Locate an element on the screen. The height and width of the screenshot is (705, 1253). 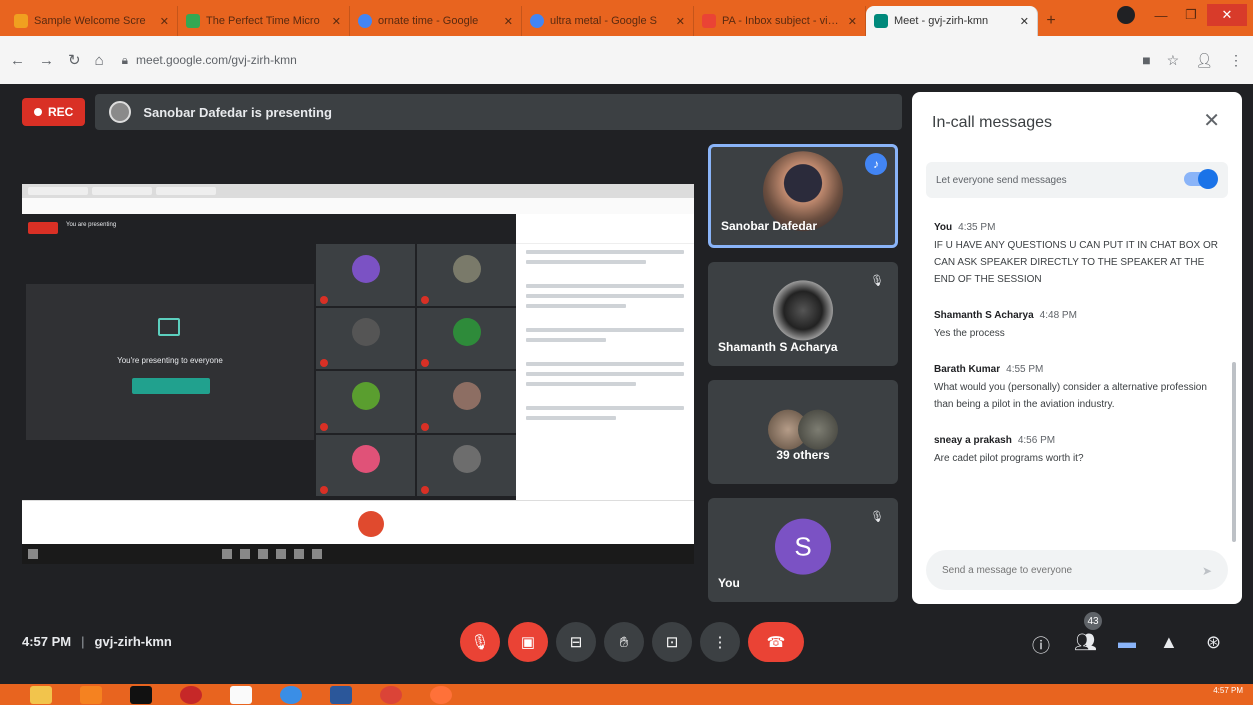
shared-participant-grid is located at coordinates (416, 370).